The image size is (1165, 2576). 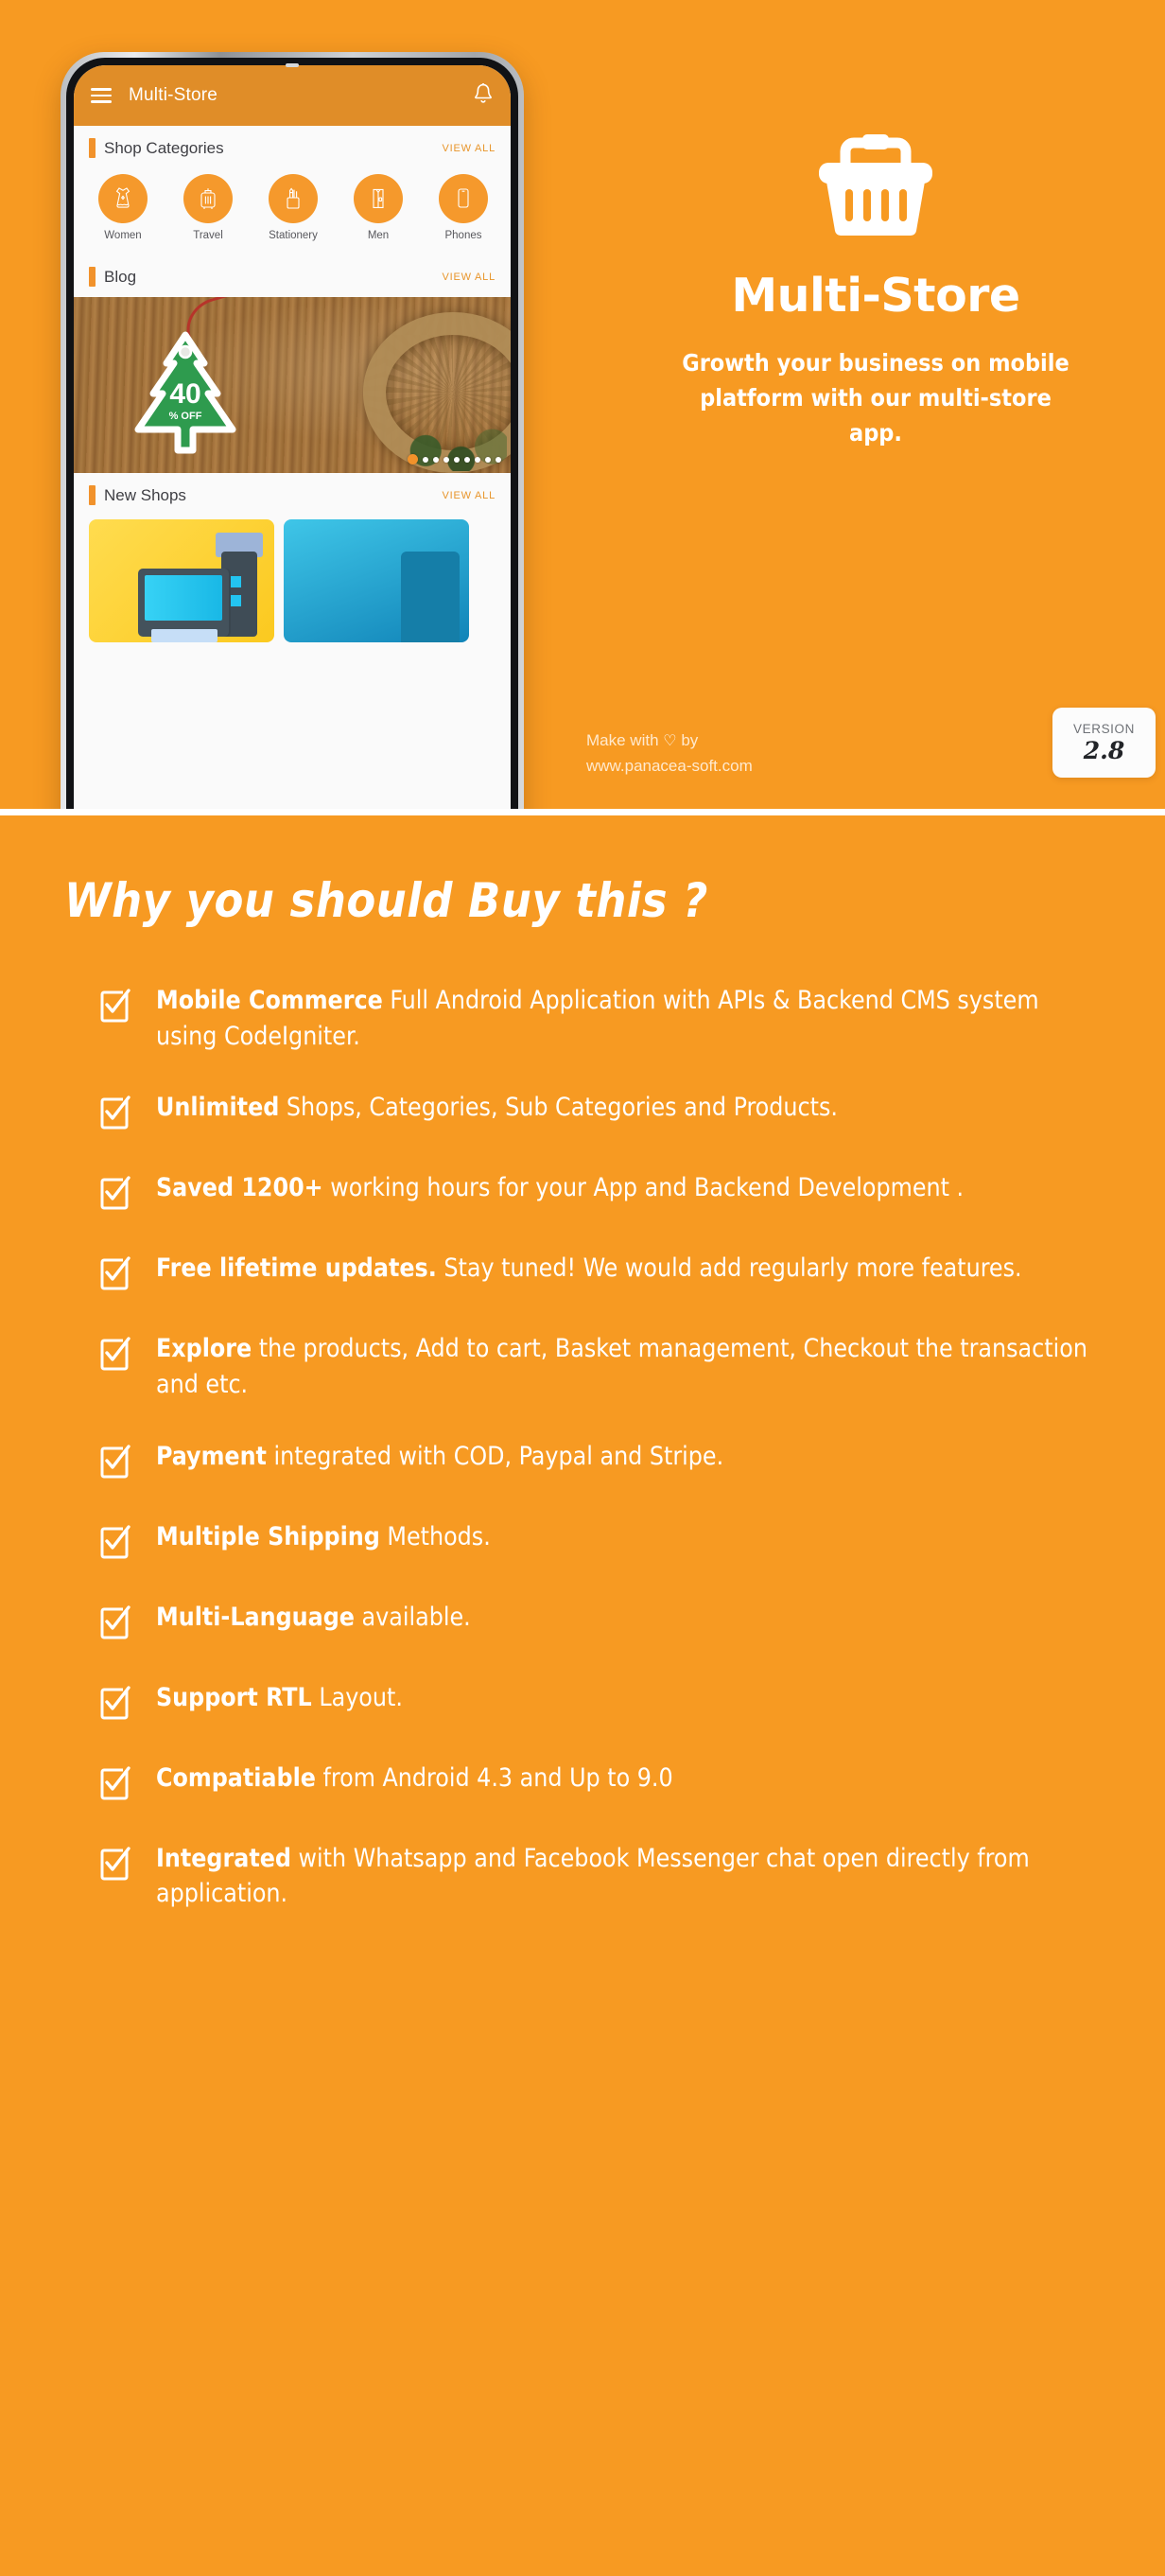 I want to click on section-header-new-shops: New Shops VIEW ALL, so click(x=292, y=494).